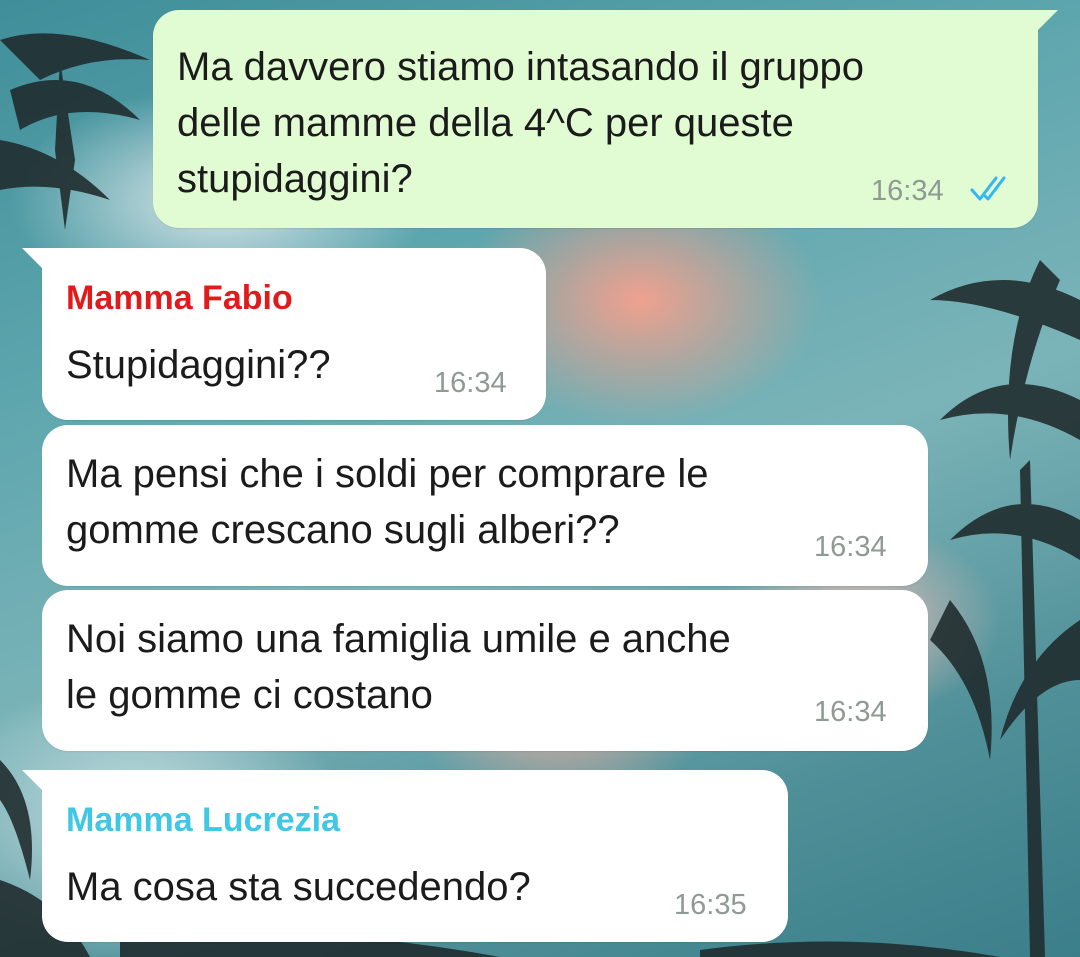 The image size is (1080, 957). What do you see at coordinates (485, 123) in the screenshot?
I see `message-text-line: delle mamme della 4^C per queste` at bounding box center [485, 123].